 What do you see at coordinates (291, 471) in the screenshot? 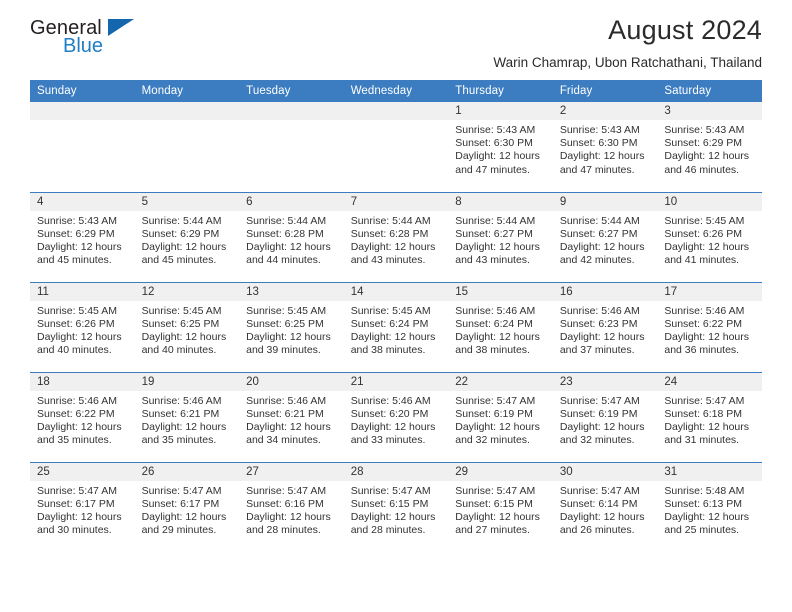
I see `day-number: 27` at bounding box center [291, 471].